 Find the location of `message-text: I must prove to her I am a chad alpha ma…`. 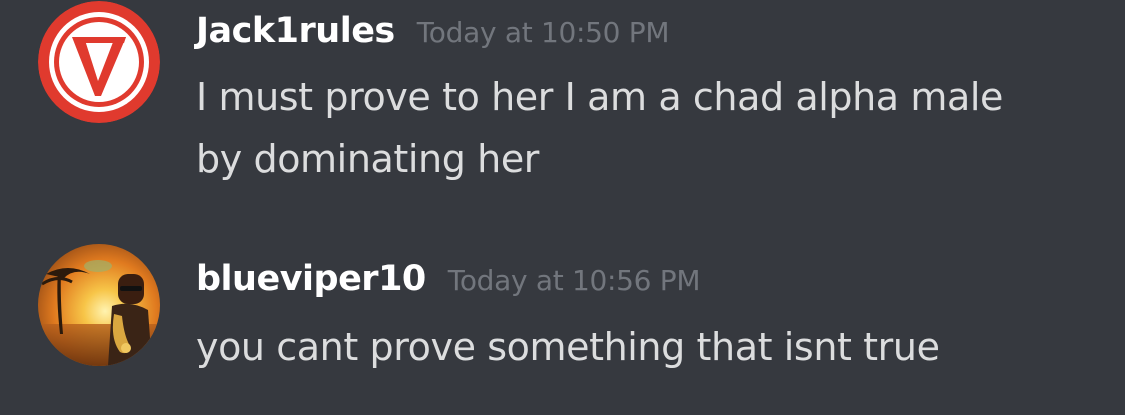

message-text: I must prove to her I am a chad alpha ma… is located at coordinates (600, 97).